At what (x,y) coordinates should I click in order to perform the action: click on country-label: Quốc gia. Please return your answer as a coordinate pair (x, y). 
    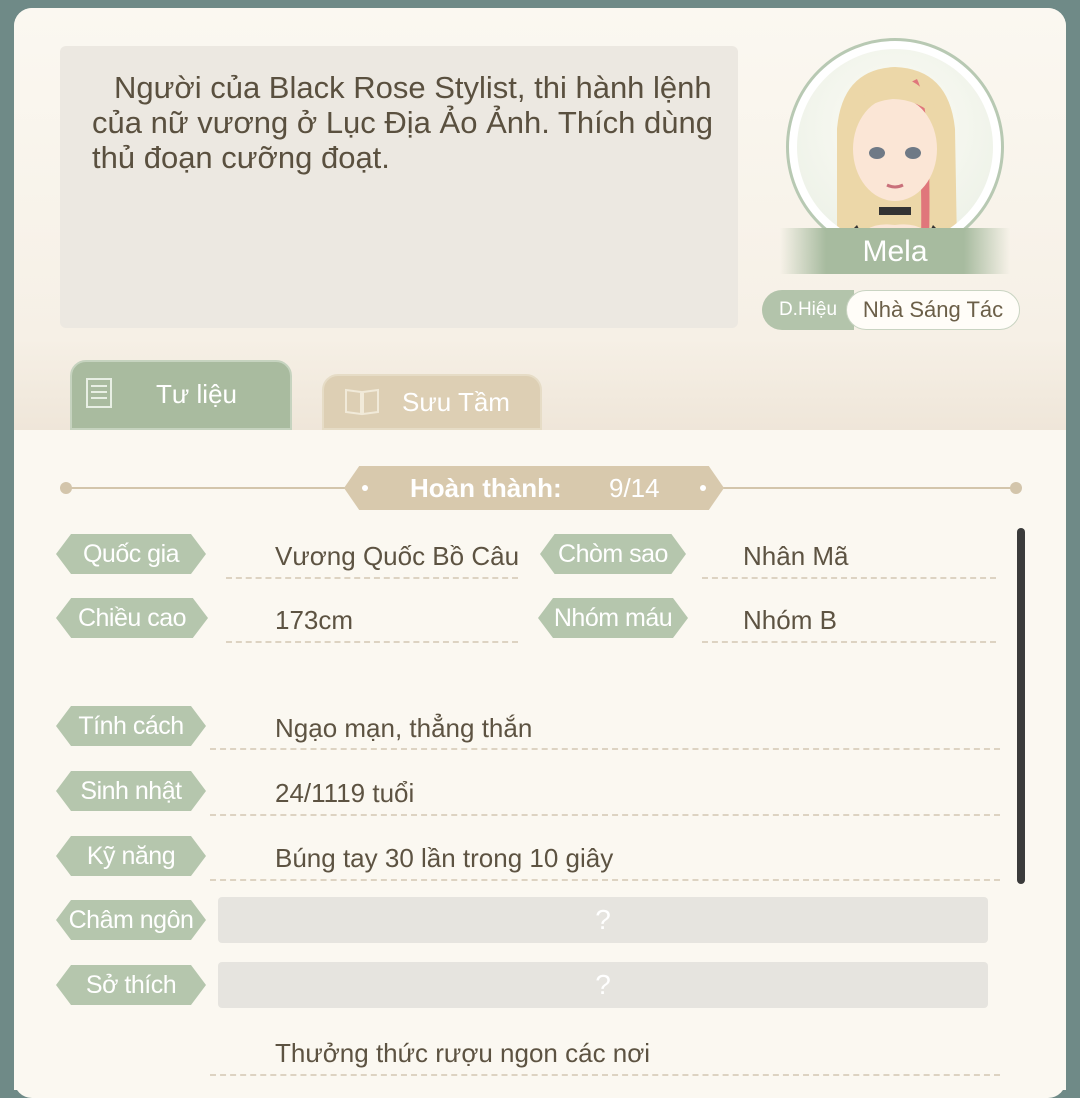
    Looking at the image, I should click on (131, 554).